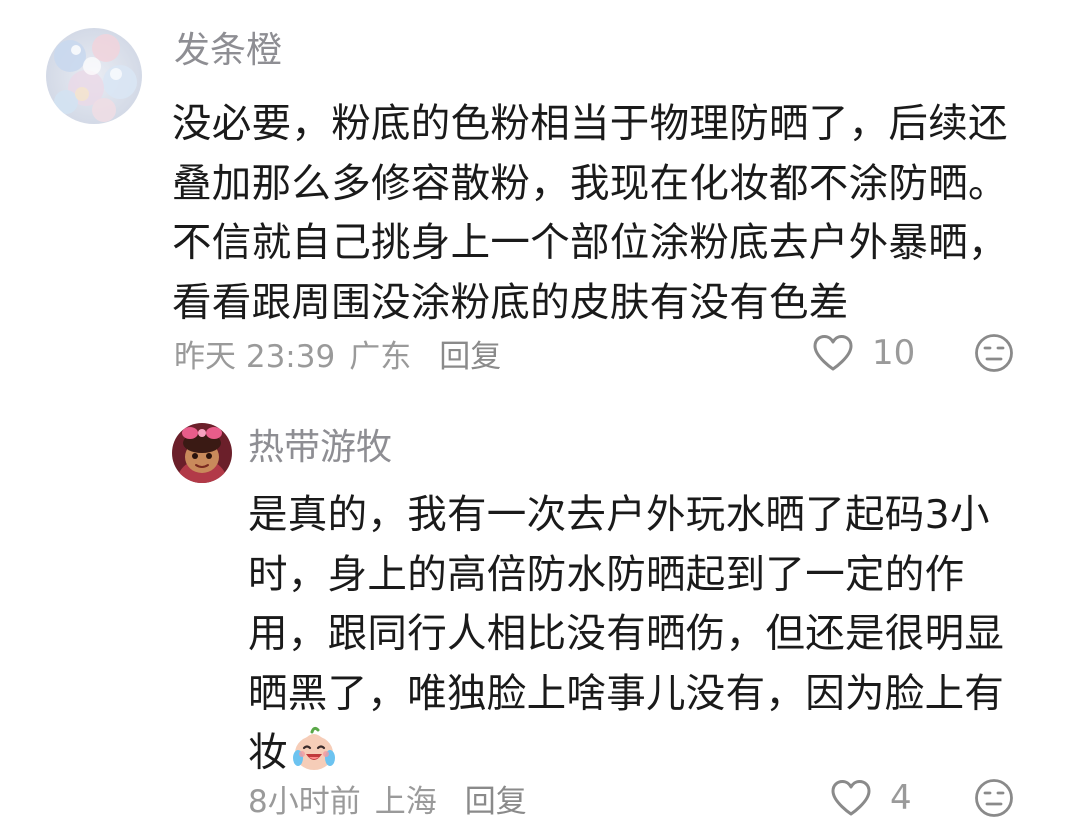 The image size is (1079, 837). I want to click on comment-location: 广东, so click(380, 356).